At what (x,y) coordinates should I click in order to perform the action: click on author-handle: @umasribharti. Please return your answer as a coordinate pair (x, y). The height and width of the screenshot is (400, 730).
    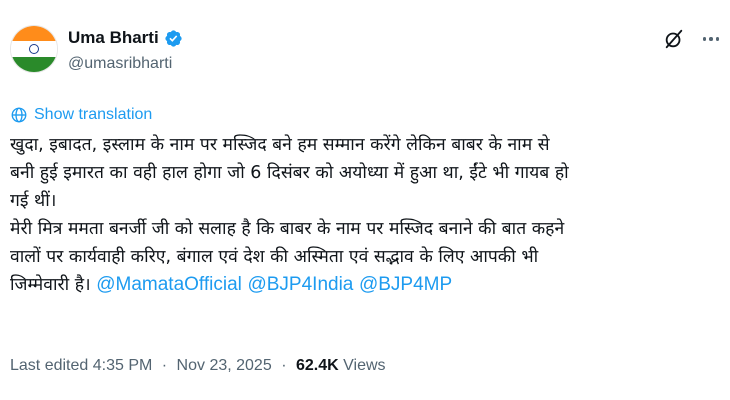
    Looking at the image, I should click on (120, 64).